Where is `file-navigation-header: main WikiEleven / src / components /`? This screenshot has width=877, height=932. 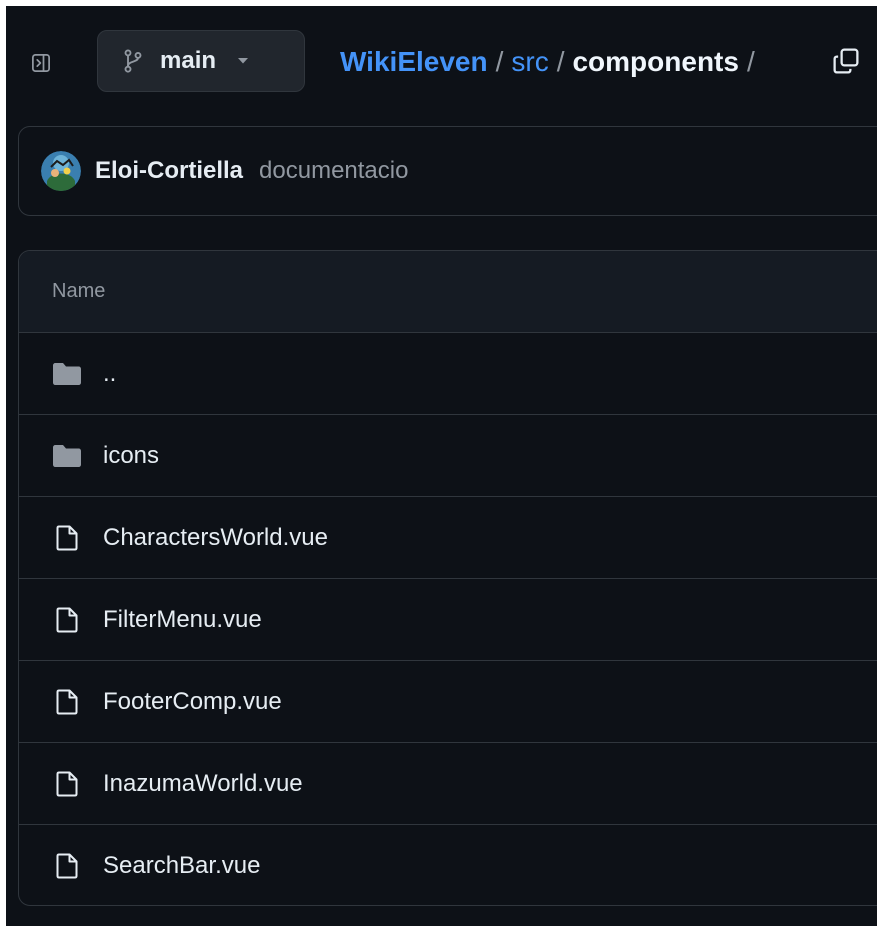
file-navigation-header: main WikiEleven / src / components / is located at coordinates (441, 61).